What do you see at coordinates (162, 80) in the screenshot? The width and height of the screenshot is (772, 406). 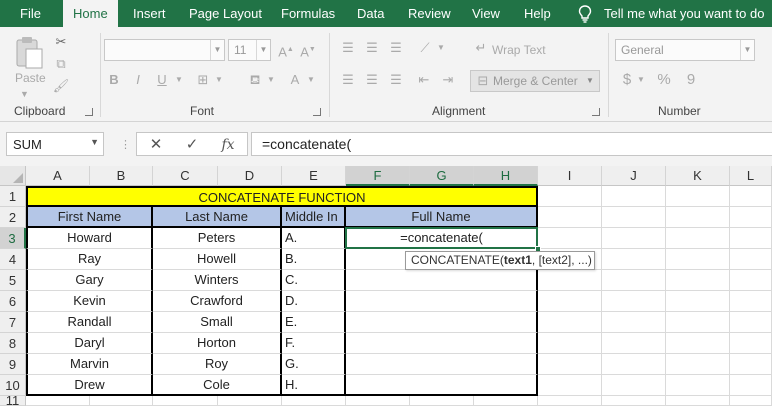 I see `underline-button: U` at bounding box center [162, 80].